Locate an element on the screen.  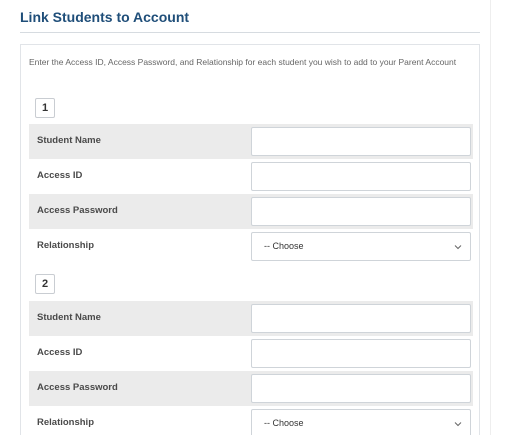
student-number-badge: 1 is located at coordinates (45, 108).